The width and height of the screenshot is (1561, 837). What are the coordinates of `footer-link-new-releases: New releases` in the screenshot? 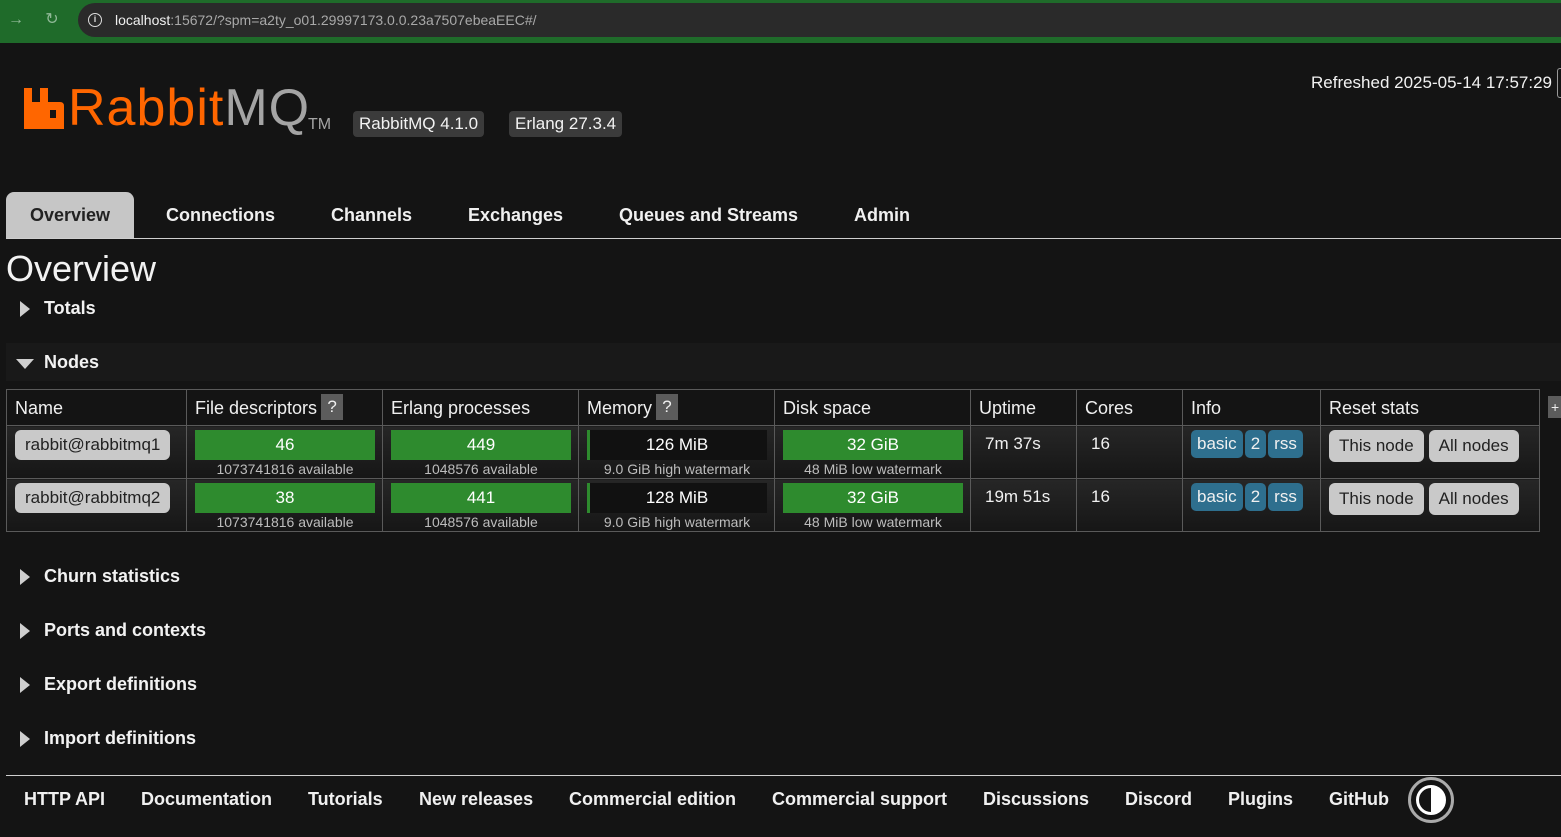 It's located at (476, 799).